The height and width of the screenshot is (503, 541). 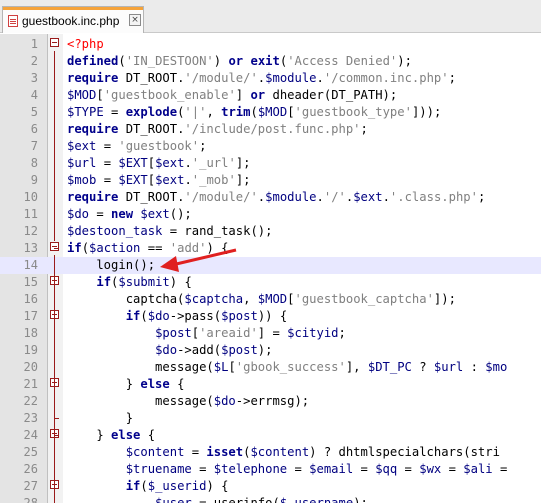 What do you see at coordinates (13, 21) in the screenshot?
I see `file-icon` at bounding box center [13, 21].